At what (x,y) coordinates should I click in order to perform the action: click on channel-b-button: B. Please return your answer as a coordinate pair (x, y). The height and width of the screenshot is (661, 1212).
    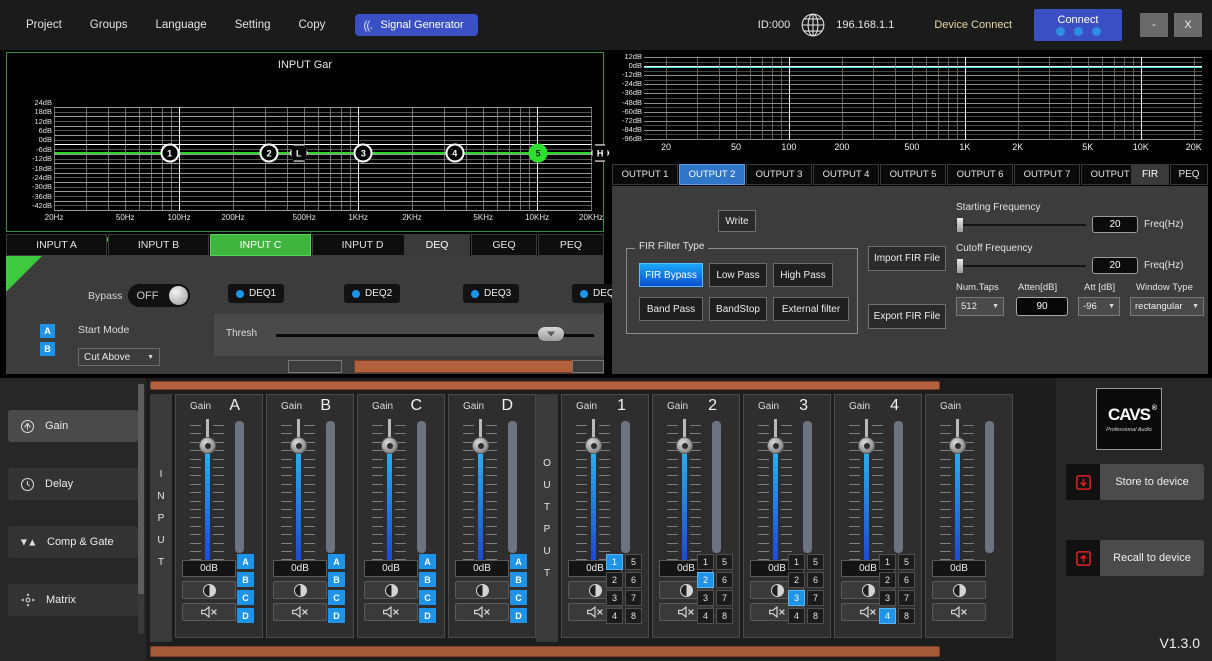
    Looking at the image, I should click on (47, 349).